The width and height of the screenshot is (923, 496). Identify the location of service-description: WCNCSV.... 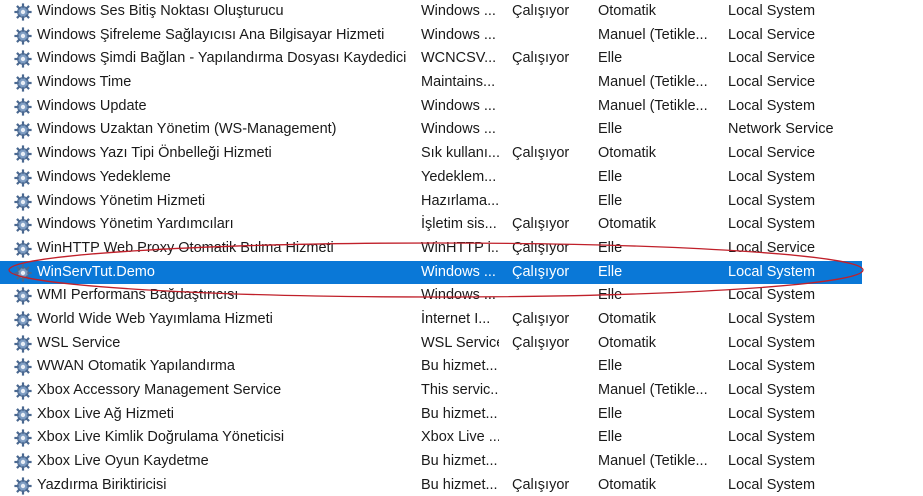
(459, 58).